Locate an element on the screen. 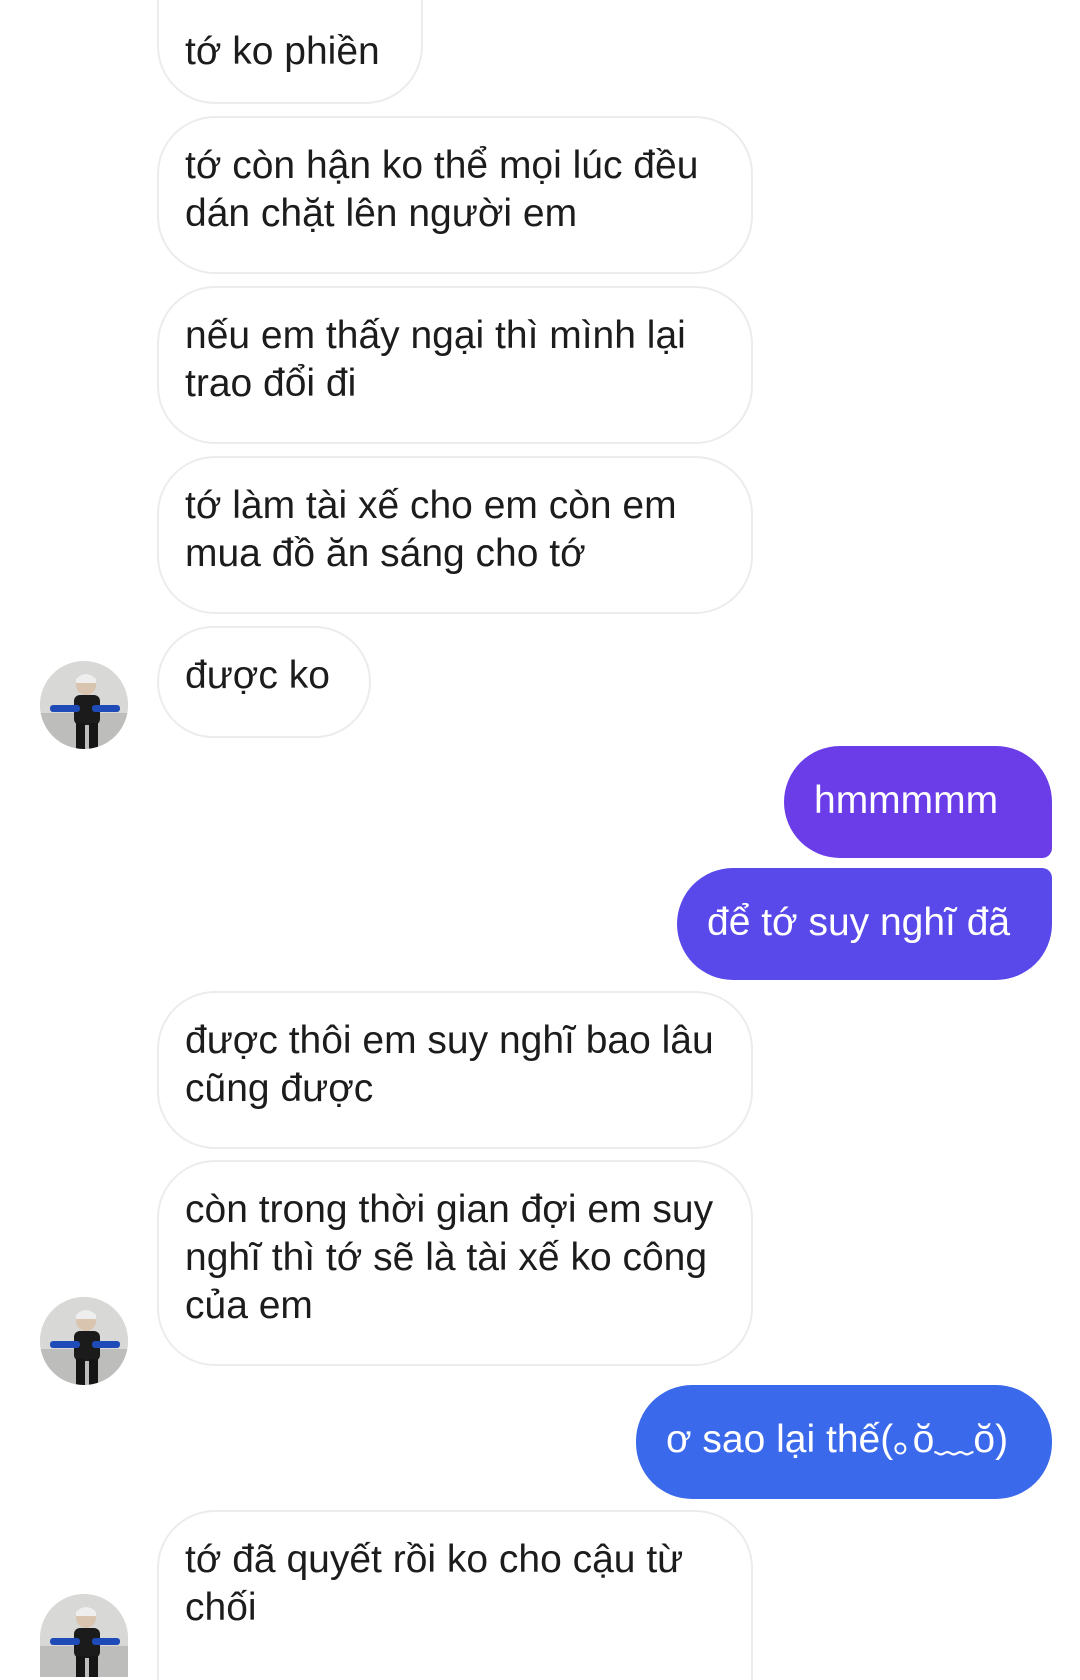 This screenshot has height=1680, width=1080. outgoing-message-bubble: hmmmmm is located at coordinates (918, 802).